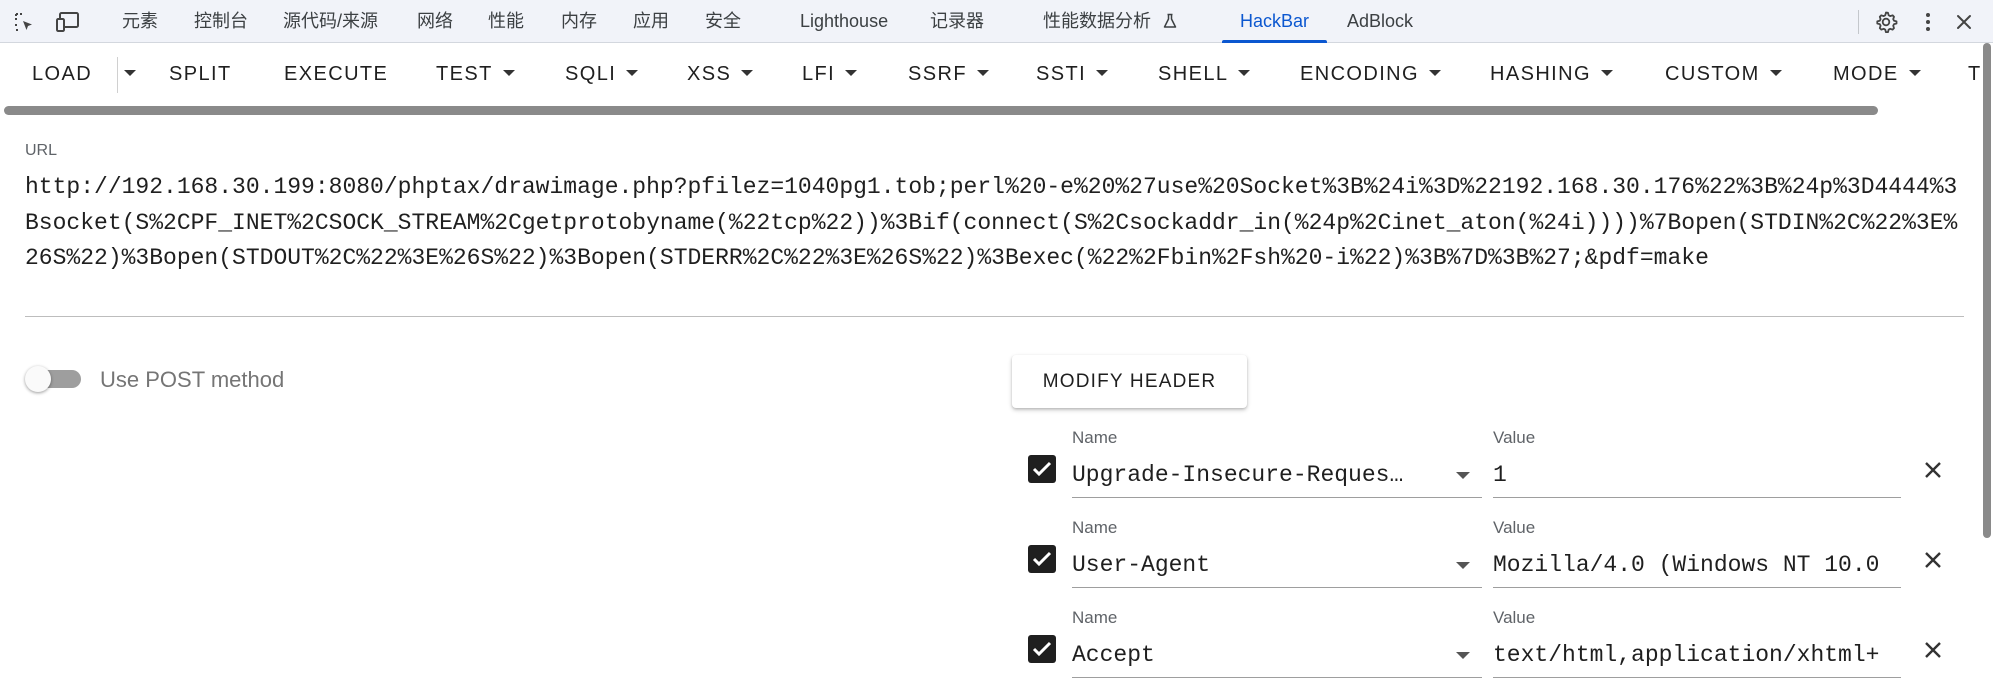  What do you see at coordinates (1886, 22) in the screenshot?
I see `settings-gear-icon` at bounding box center [1886, 22].